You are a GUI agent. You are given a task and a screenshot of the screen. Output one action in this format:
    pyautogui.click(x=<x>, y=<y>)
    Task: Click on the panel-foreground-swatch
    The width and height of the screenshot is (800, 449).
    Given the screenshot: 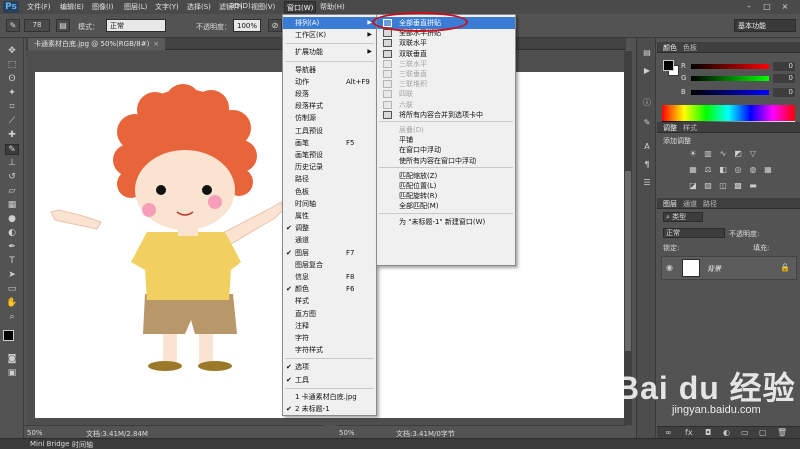 What is the action you would take?
    pyautogui.click(x=668, y=65)
    